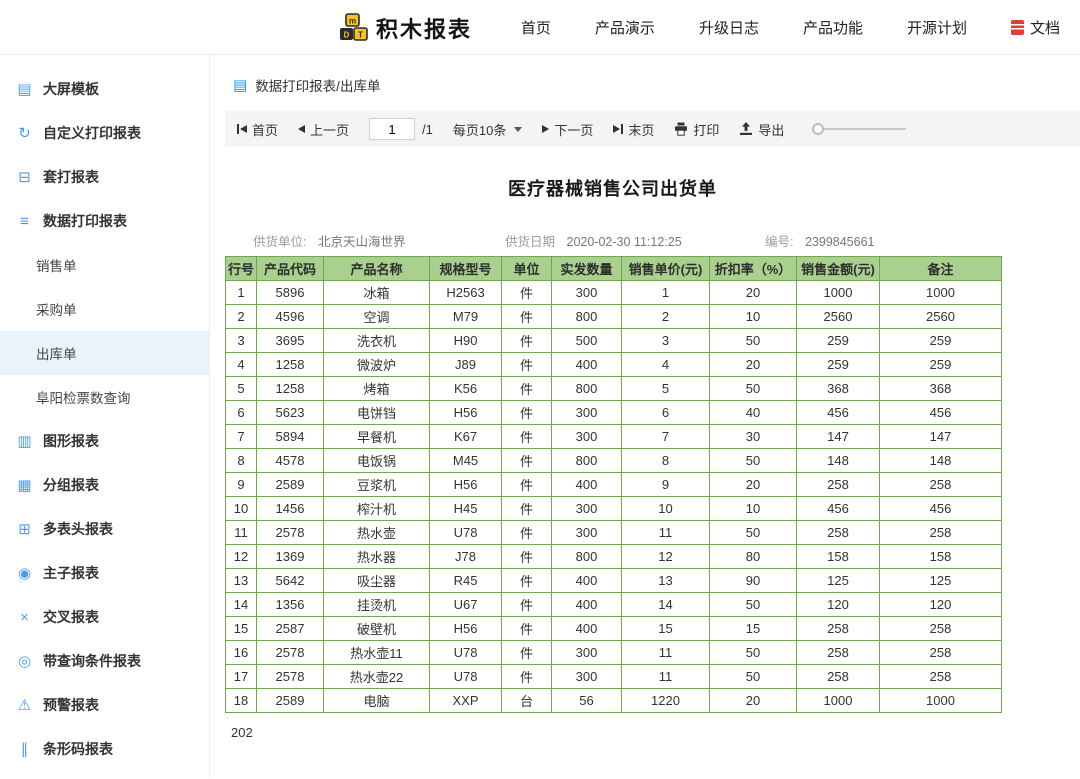 The image size is (1080, 779). Describe the element at coordinates (242, 732) in the screenshot. I see `table-footer-text: 202` at that location.